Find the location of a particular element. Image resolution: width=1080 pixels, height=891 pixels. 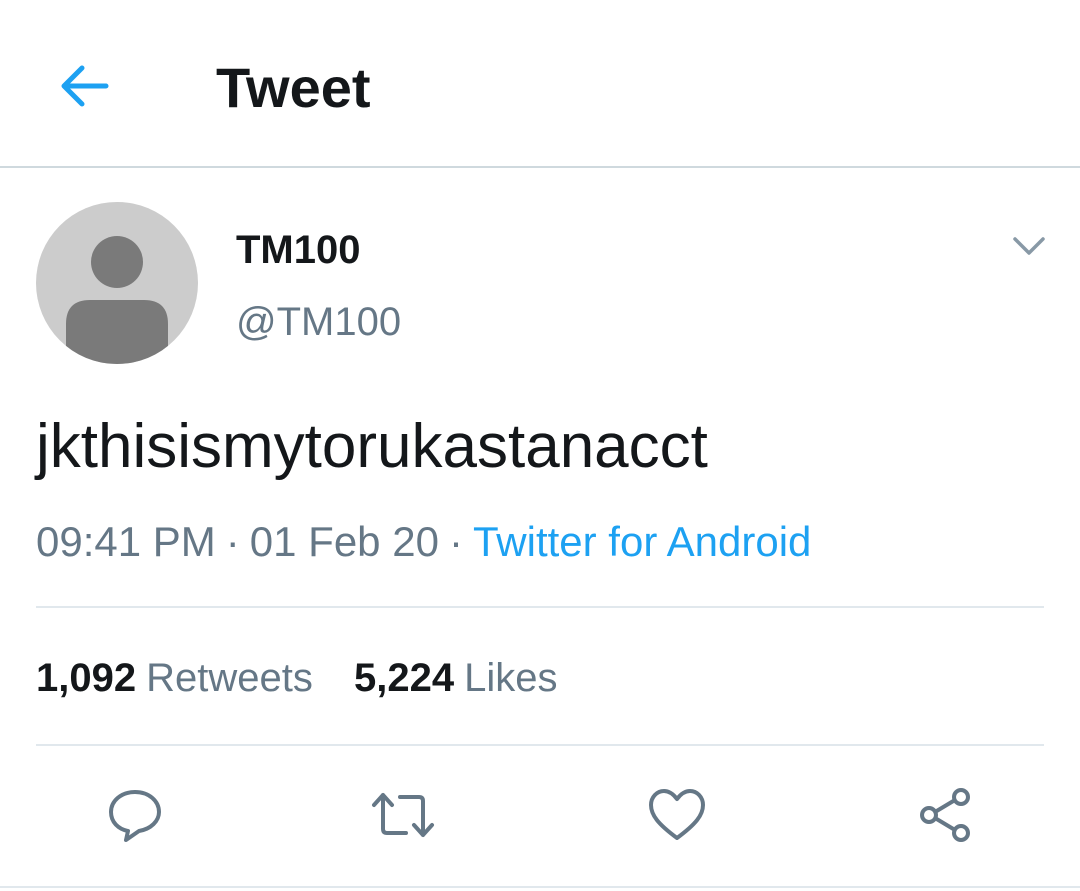

tweet-source-link: Twitter for Android is located at coordinates (642, 541).